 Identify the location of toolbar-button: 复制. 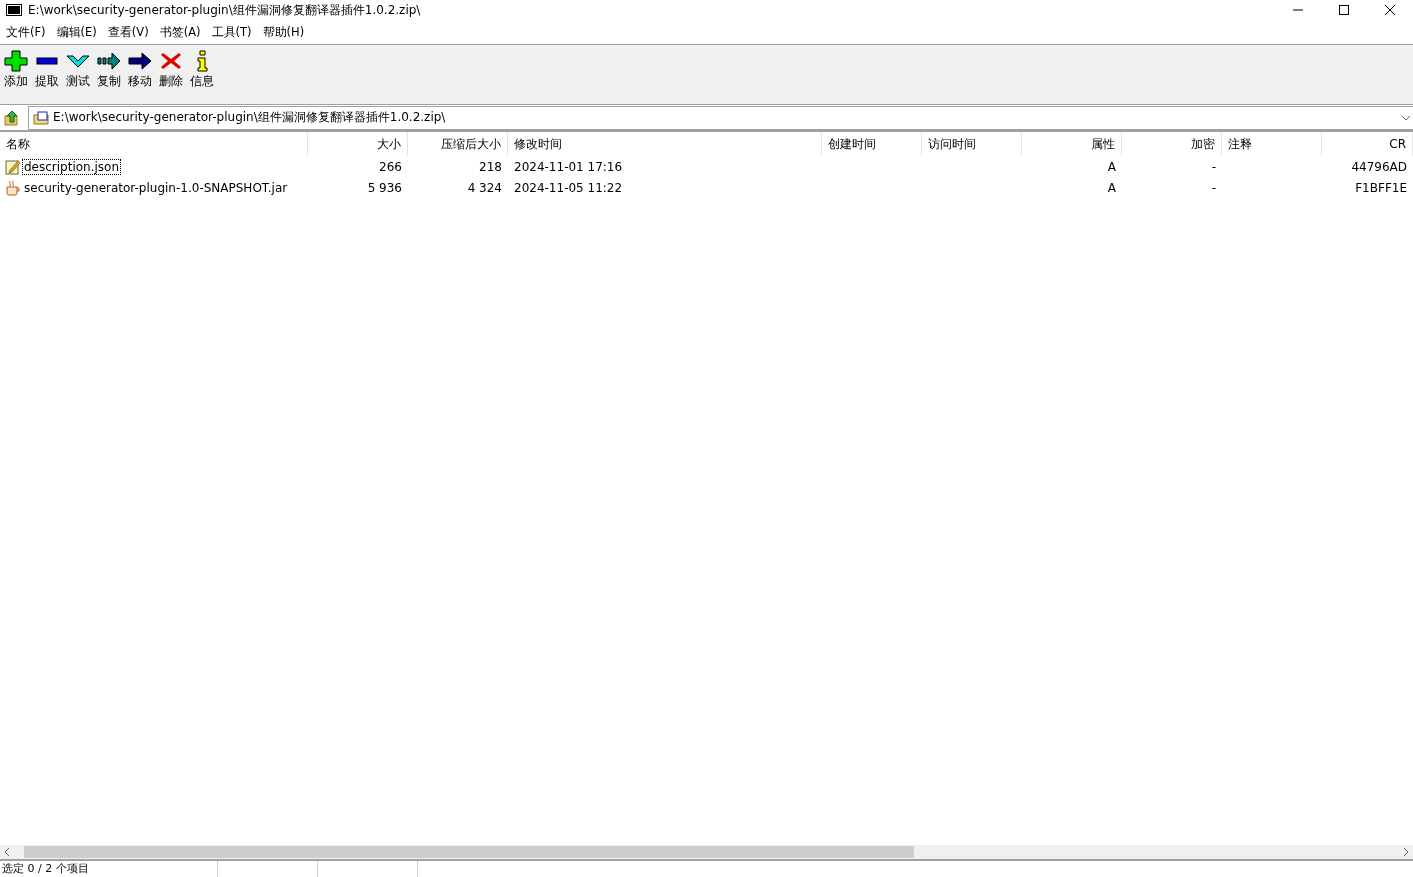
(108, 69).